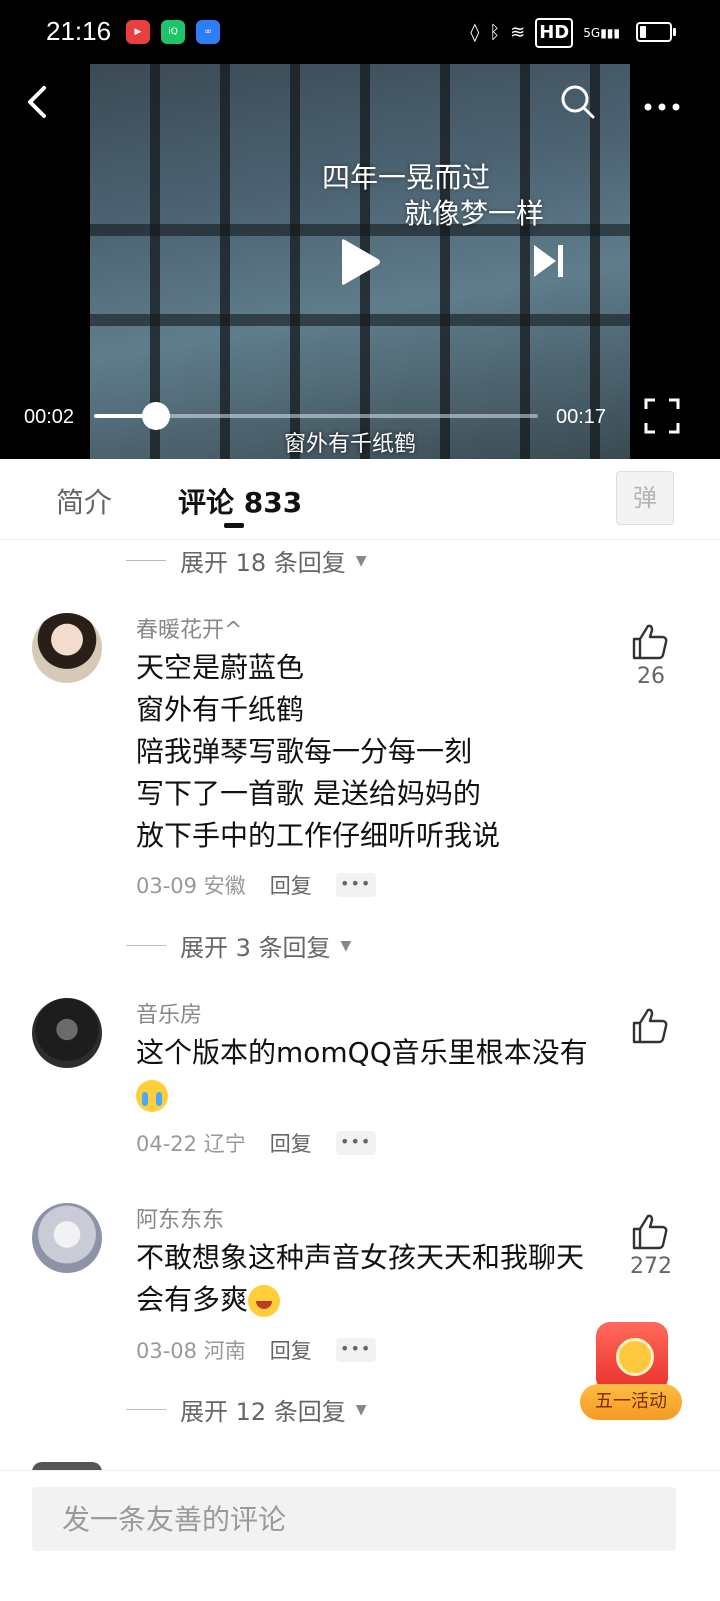 The height and width of the screenshot is (1601, 720). I want to click on search-button, so click(578, 102).